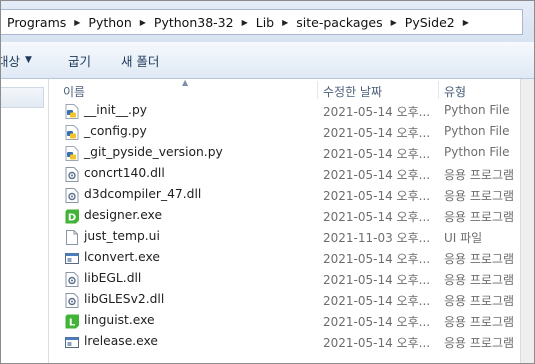 This screenshot has width=535, height=364. I want to click on file-name: _config.py, so click(115, 131).